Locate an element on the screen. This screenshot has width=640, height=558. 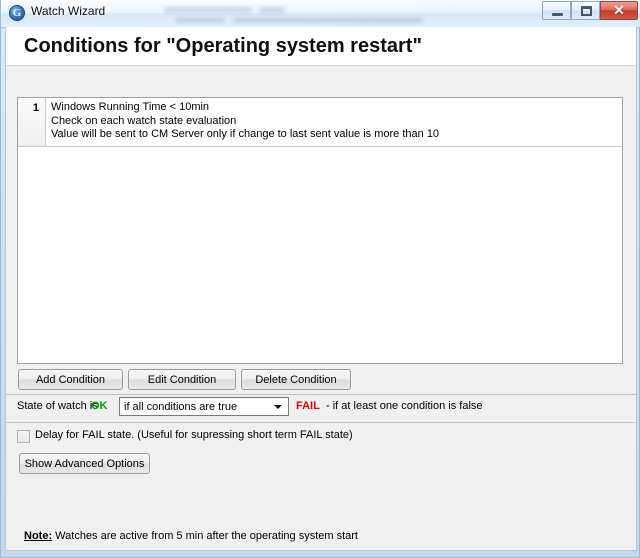
restore-icon is located at coordinates (586, 11).